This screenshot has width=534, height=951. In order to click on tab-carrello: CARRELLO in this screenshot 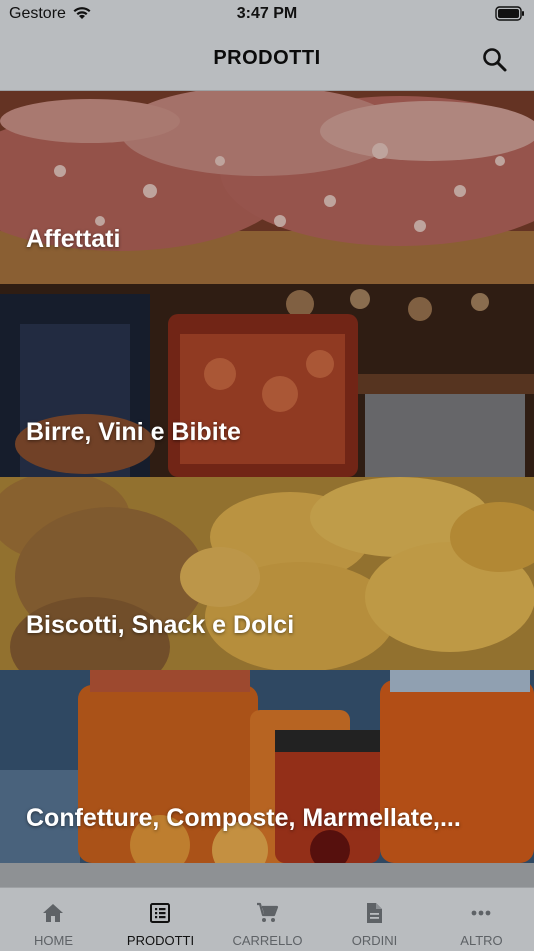, I will do `click(267, 919)`.